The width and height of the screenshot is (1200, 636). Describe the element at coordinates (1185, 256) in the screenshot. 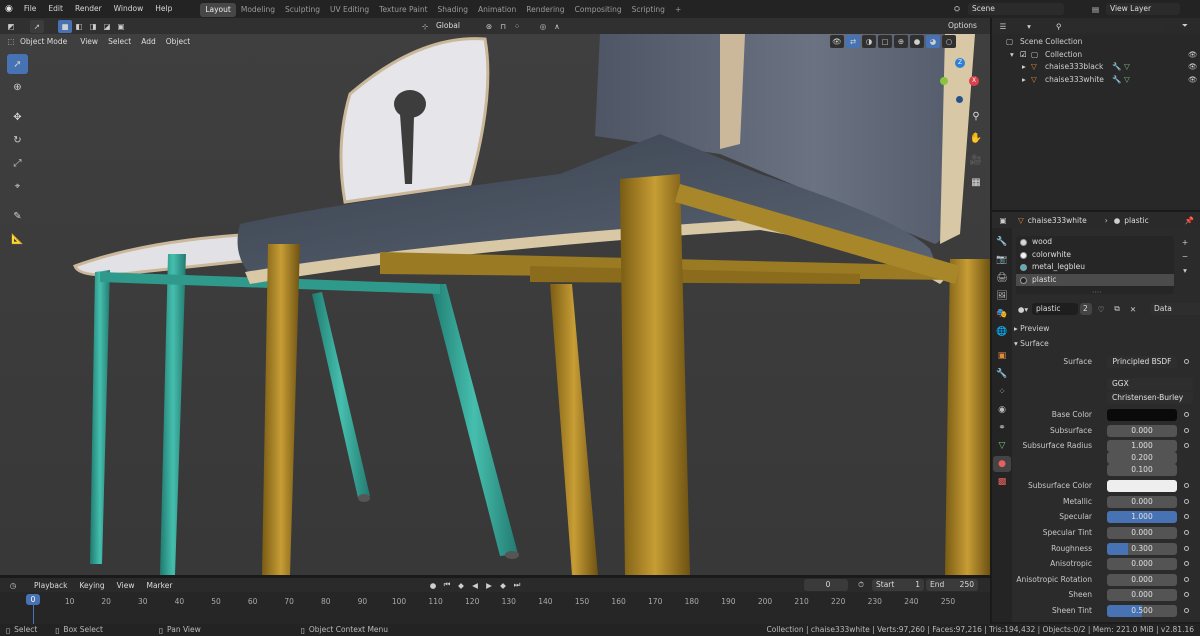

I see `remove-slot-icon: −` at that location.